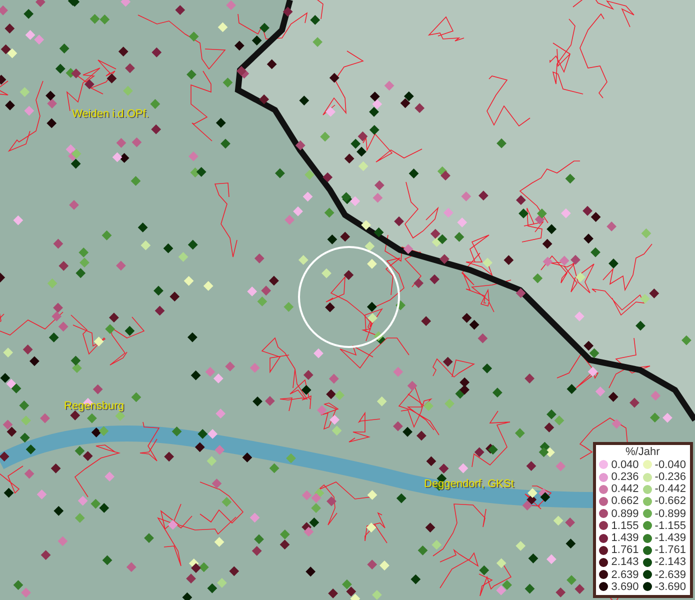 The image size is (695, 600). What do you see at coordinates (670, 477) in the screenshot?
I see `legend-value: -0.236` at bounding box center [670, 477].